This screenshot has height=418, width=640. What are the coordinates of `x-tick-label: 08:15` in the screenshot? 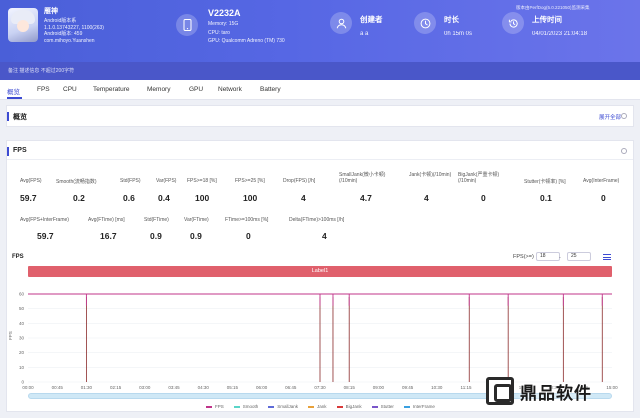 It's located at (350, 387).